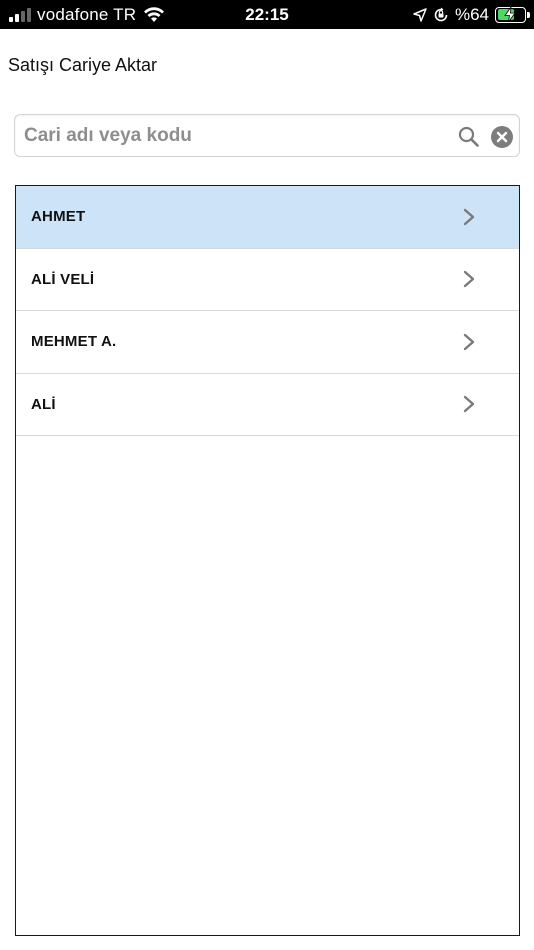 The height and width of the screenshot is (950, 534). Describe the element at coordinates (267, 14) in the screenshot. I see `status-bar: vodafone TR 22:15 %64` at that location.